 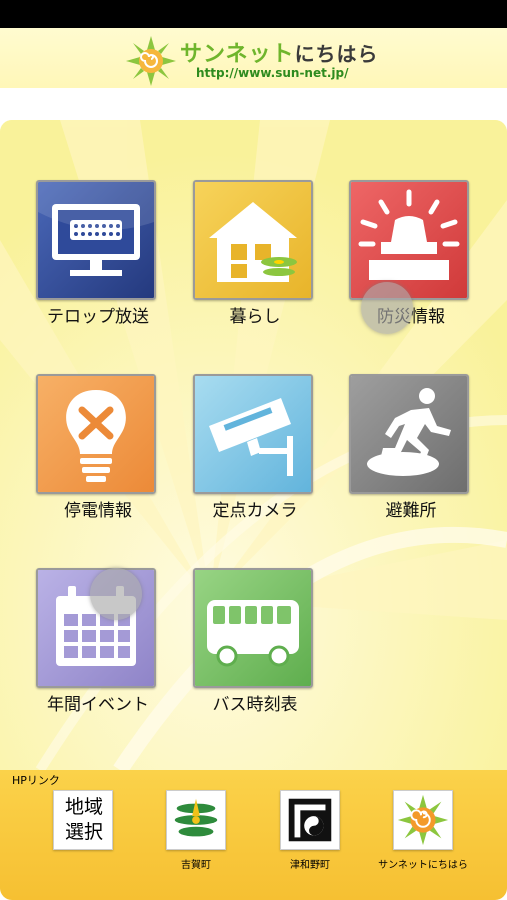 I want to click on tile-disaster-icon-box, so click(x=409, y=240).